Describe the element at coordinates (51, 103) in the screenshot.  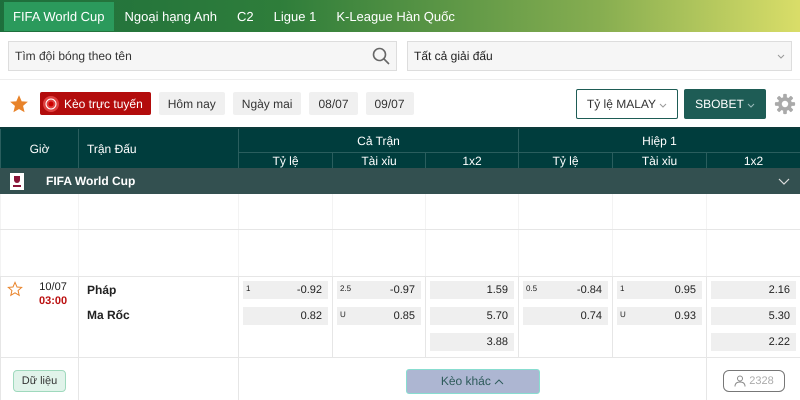
I see `live-icon` at that location.